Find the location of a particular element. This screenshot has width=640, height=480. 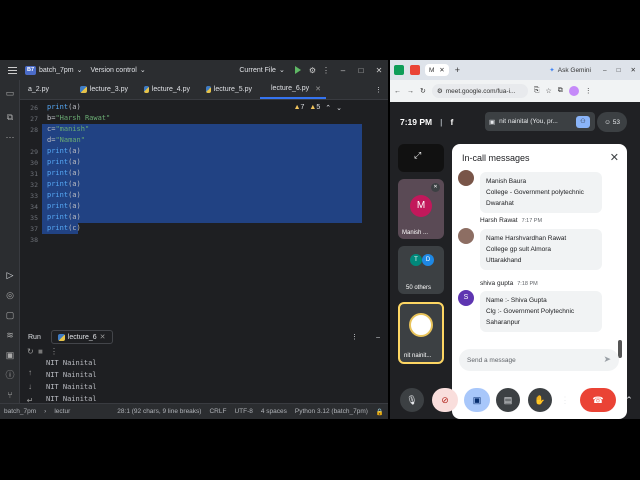

code-line: b="Harsh Rawat" is located at coordinates (78, 118).